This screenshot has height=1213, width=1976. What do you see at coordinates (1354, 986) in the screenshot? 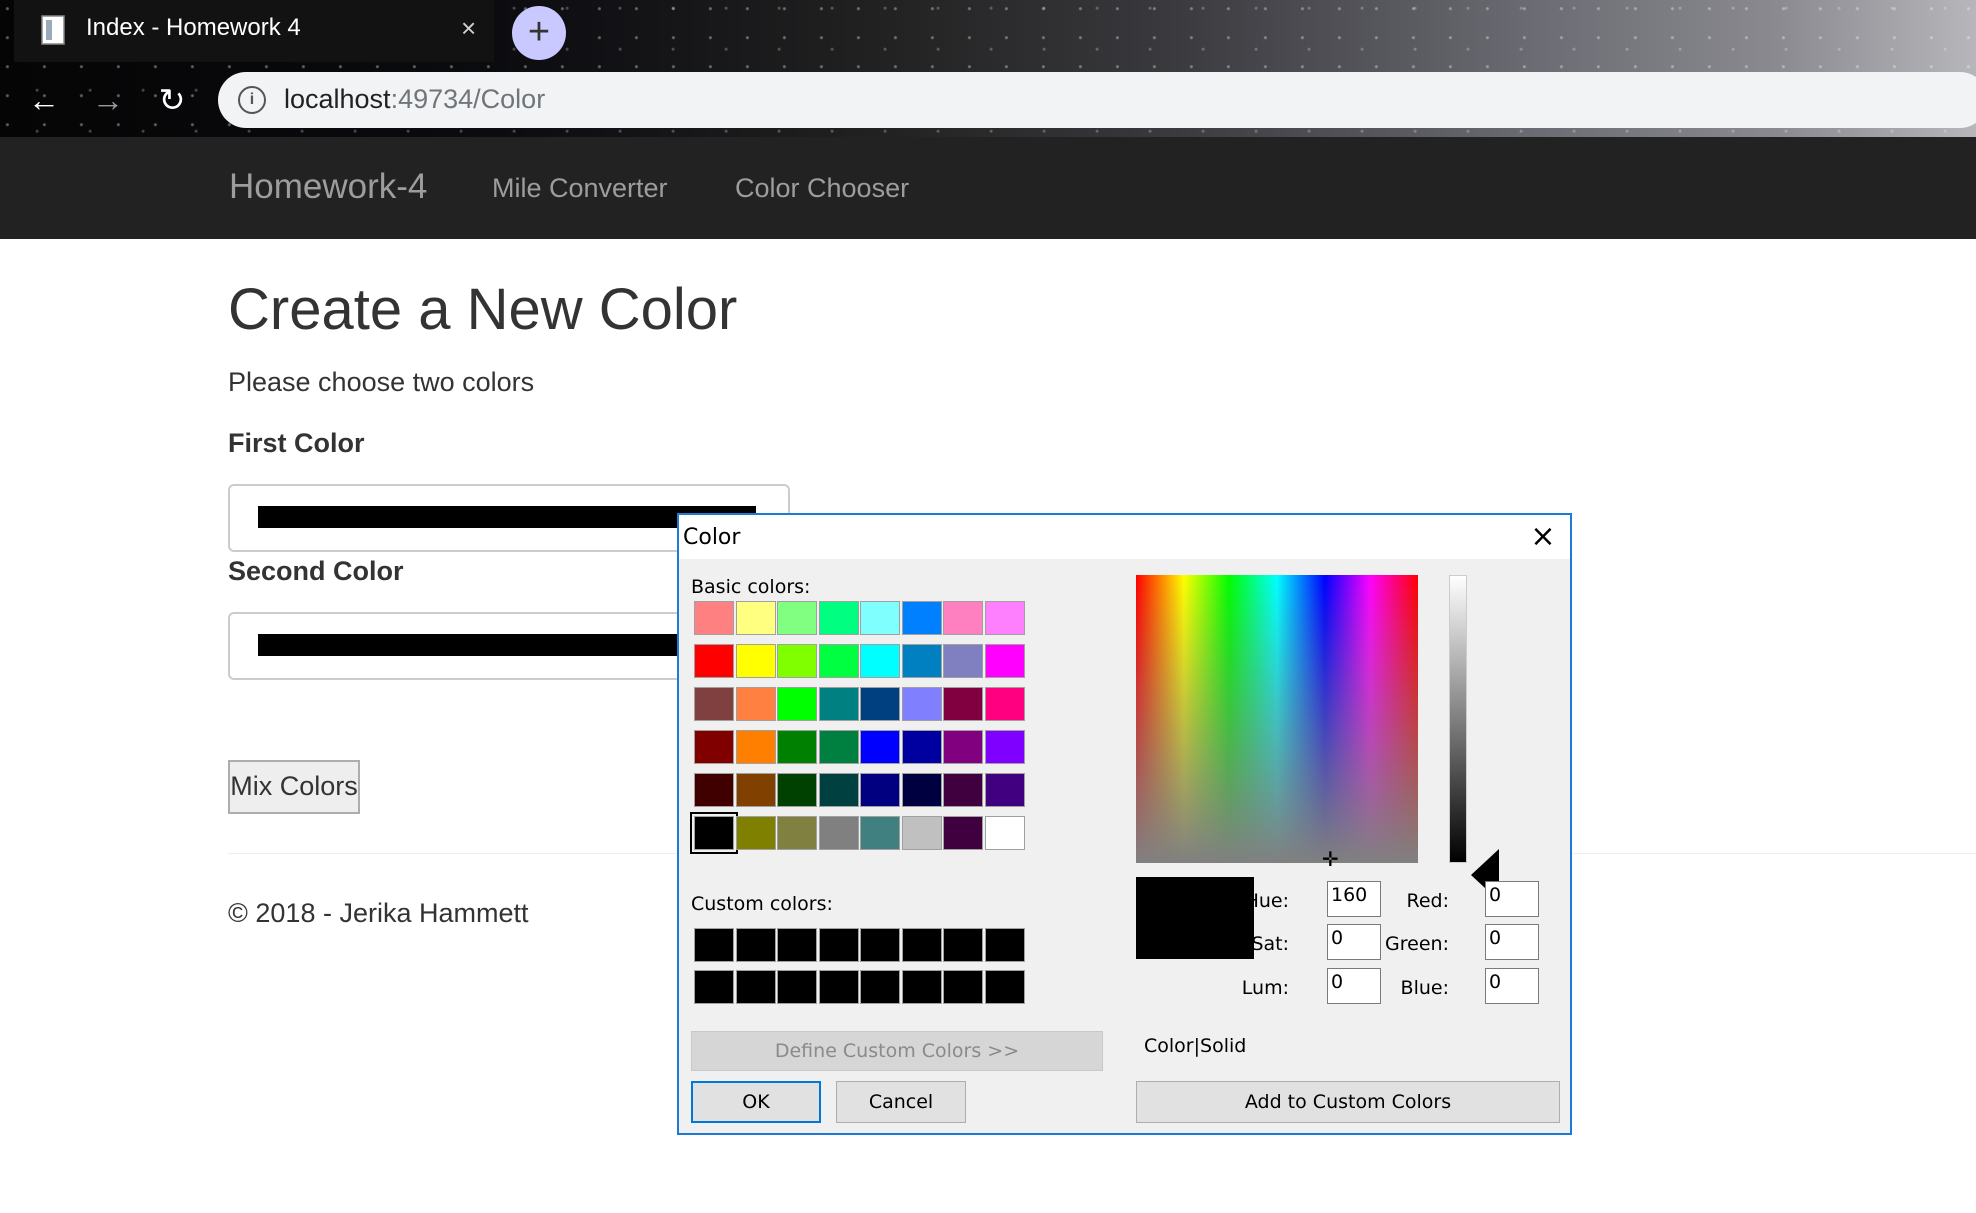
I see `lum-field: 0` at bounding box center [1354, 986].